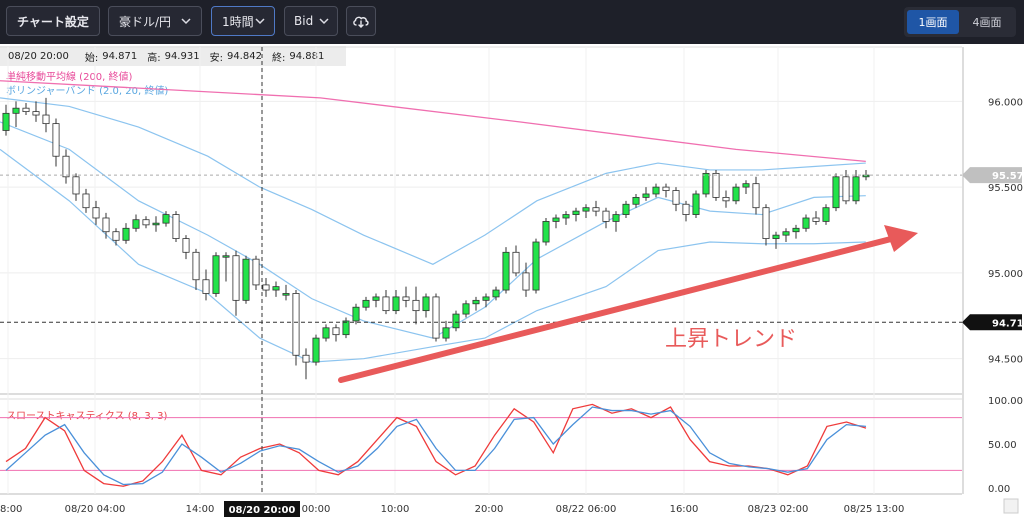 This screenshot has height=519, width=1024. I want to click on stoch-y-tick-label: 100.00, so click(1005, 401).